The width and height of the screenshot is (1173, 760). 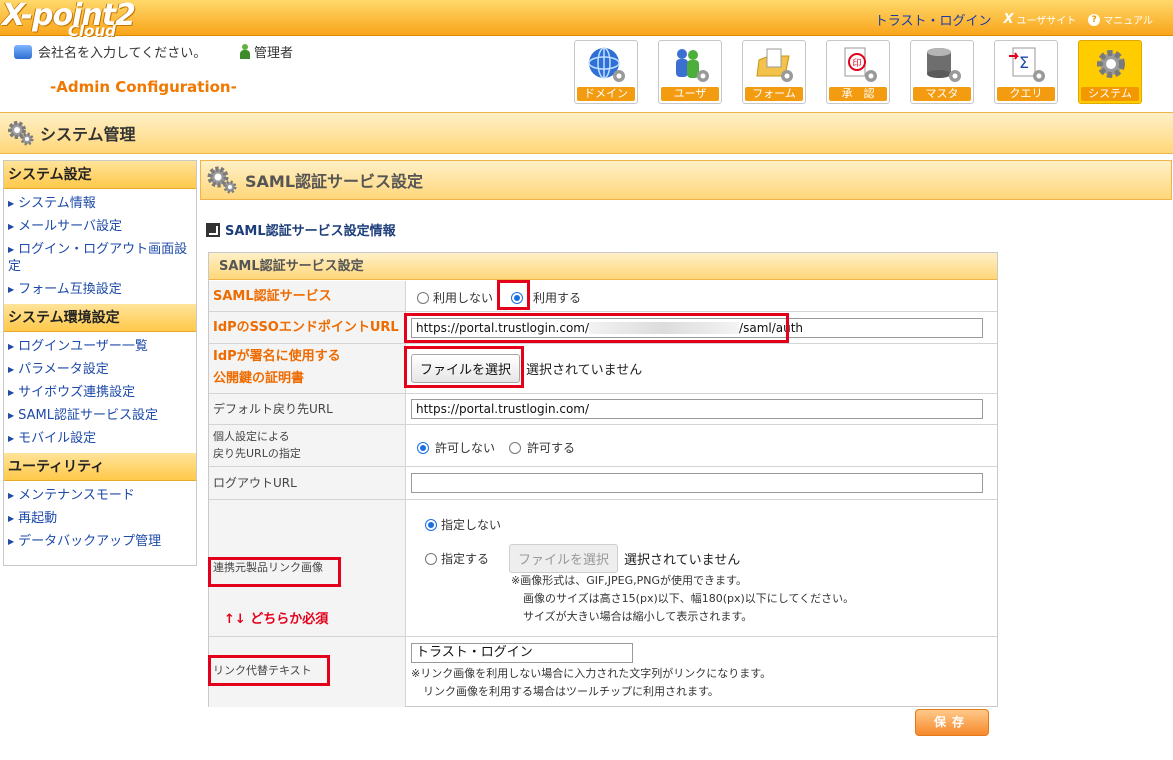 I want to click on personal-return-deny-radio, so click(x=423, y=447).